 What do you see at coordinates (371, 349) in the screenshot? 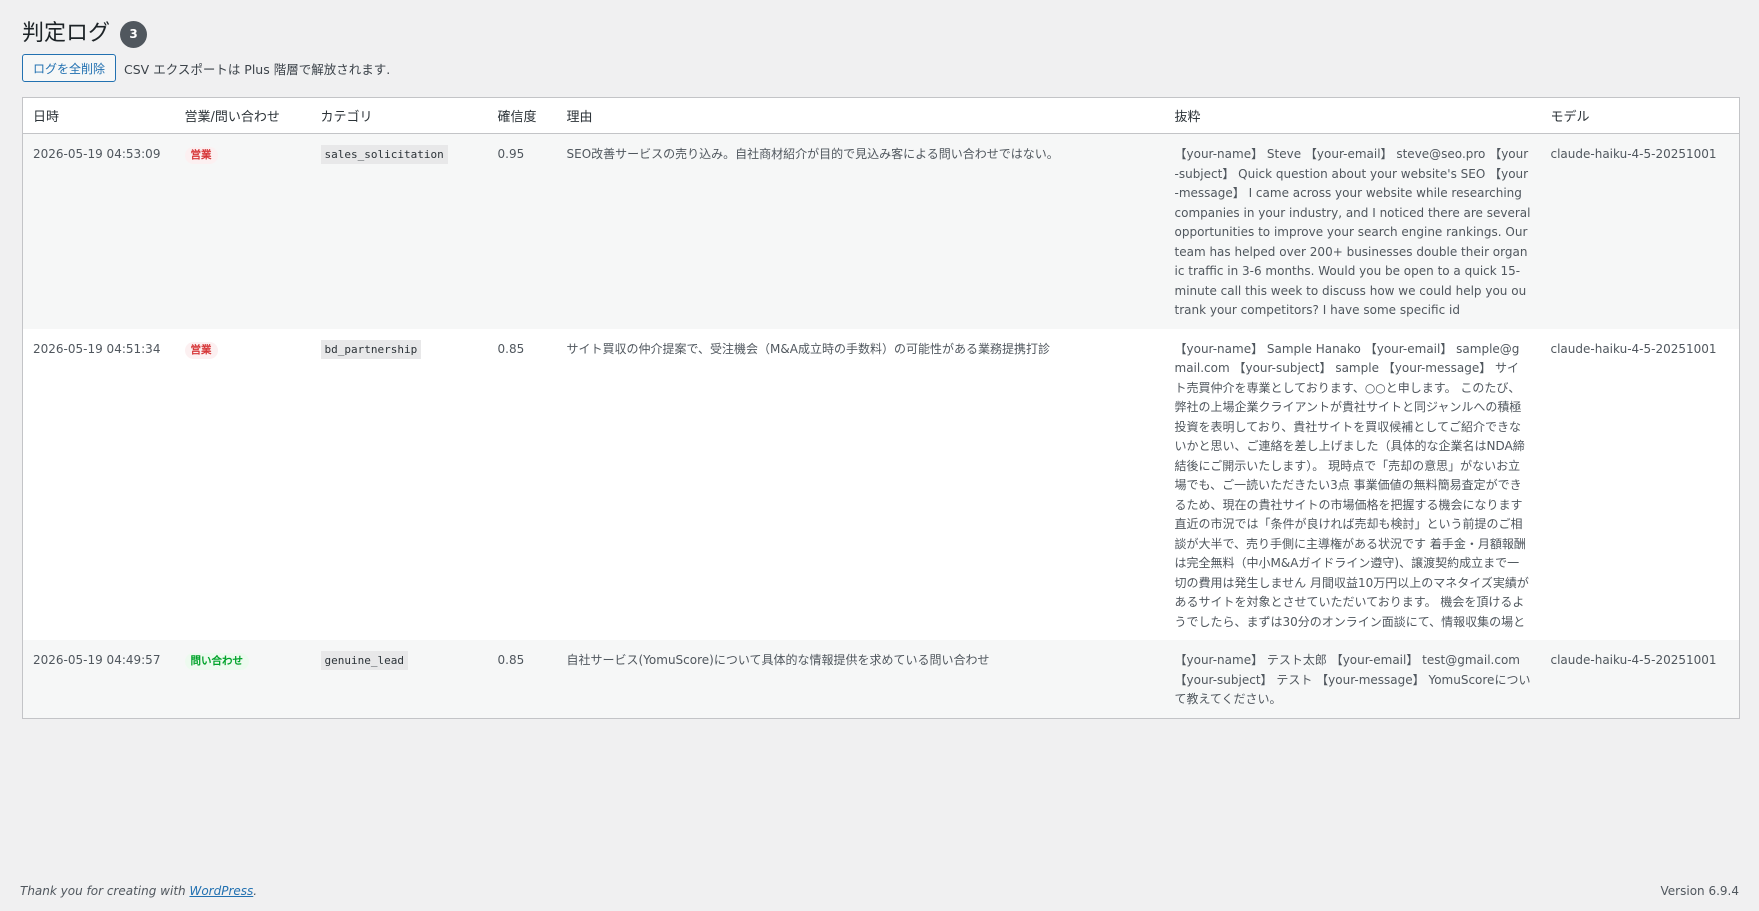
I see `category-code: bd_partnership` at bounding box center [371, 349].